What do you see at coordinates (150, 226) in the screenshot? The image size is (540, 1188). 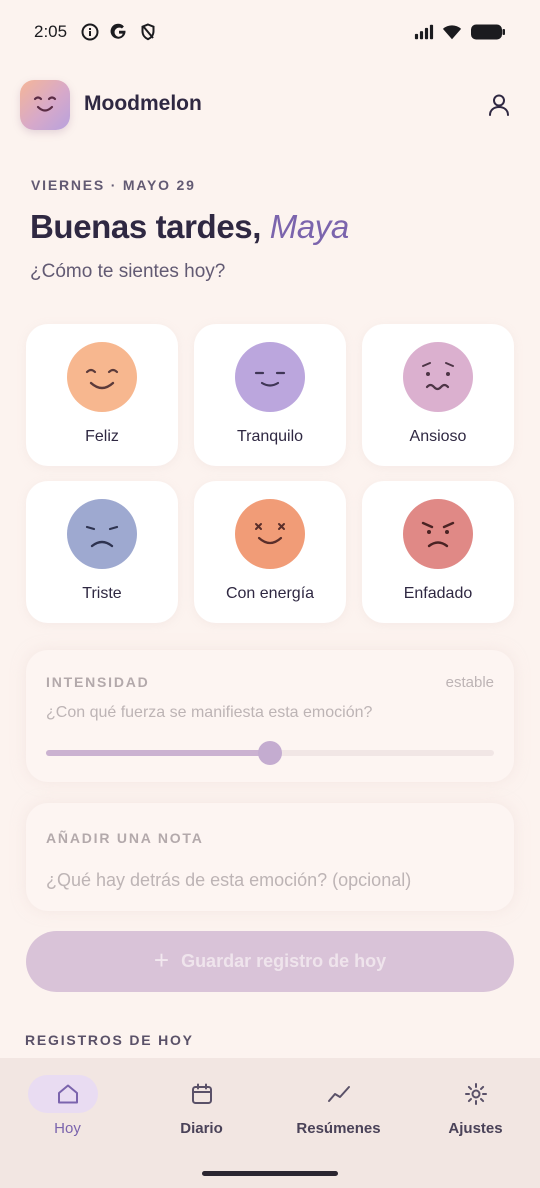 I see `greeting-salutation: Buenas tardes,` at bounding box center [150, 226].